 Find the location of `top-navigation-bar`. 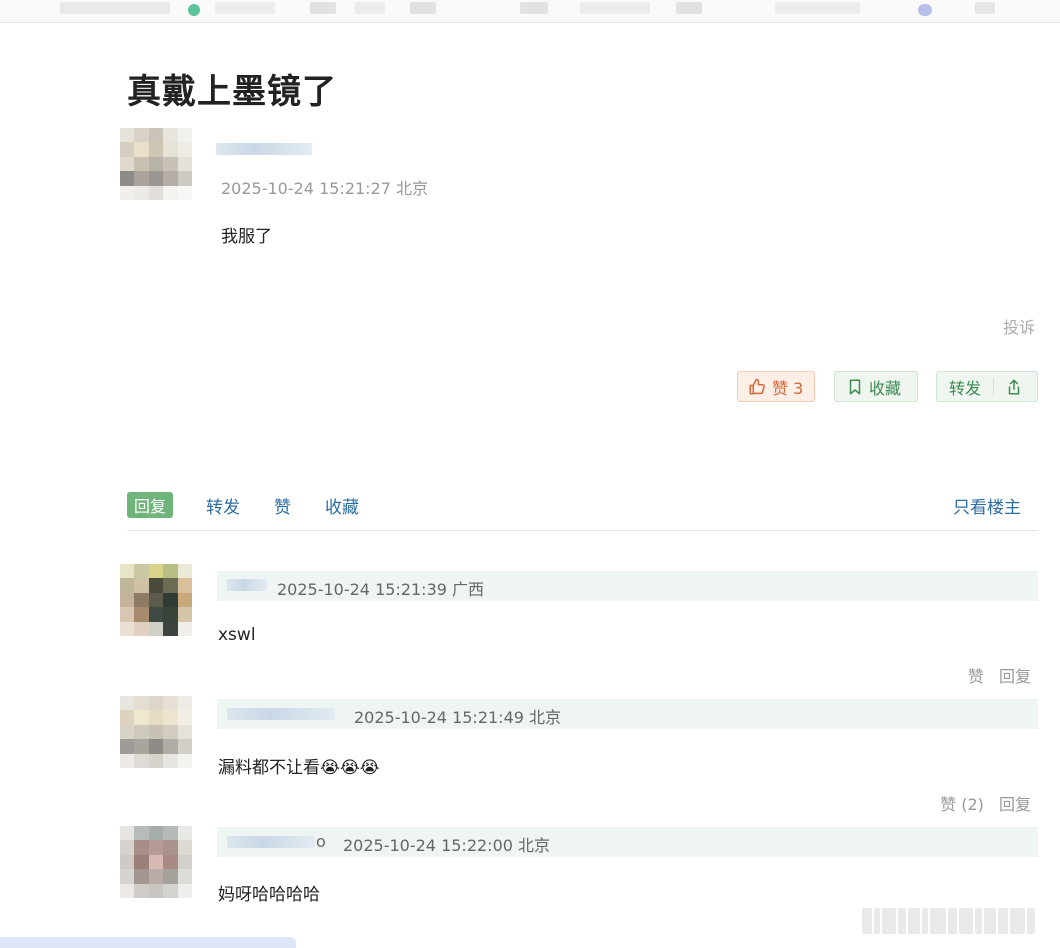

top-navigation-bar is located at coordinates (530, 11).